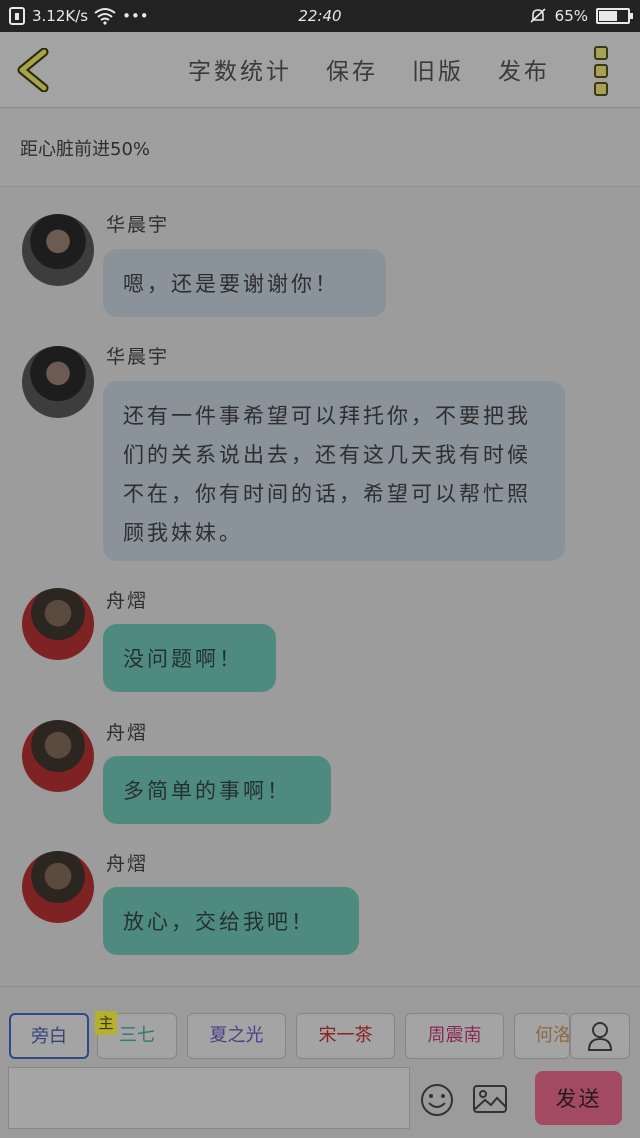  I want to click on more-menu-icon, so click(604, 71).